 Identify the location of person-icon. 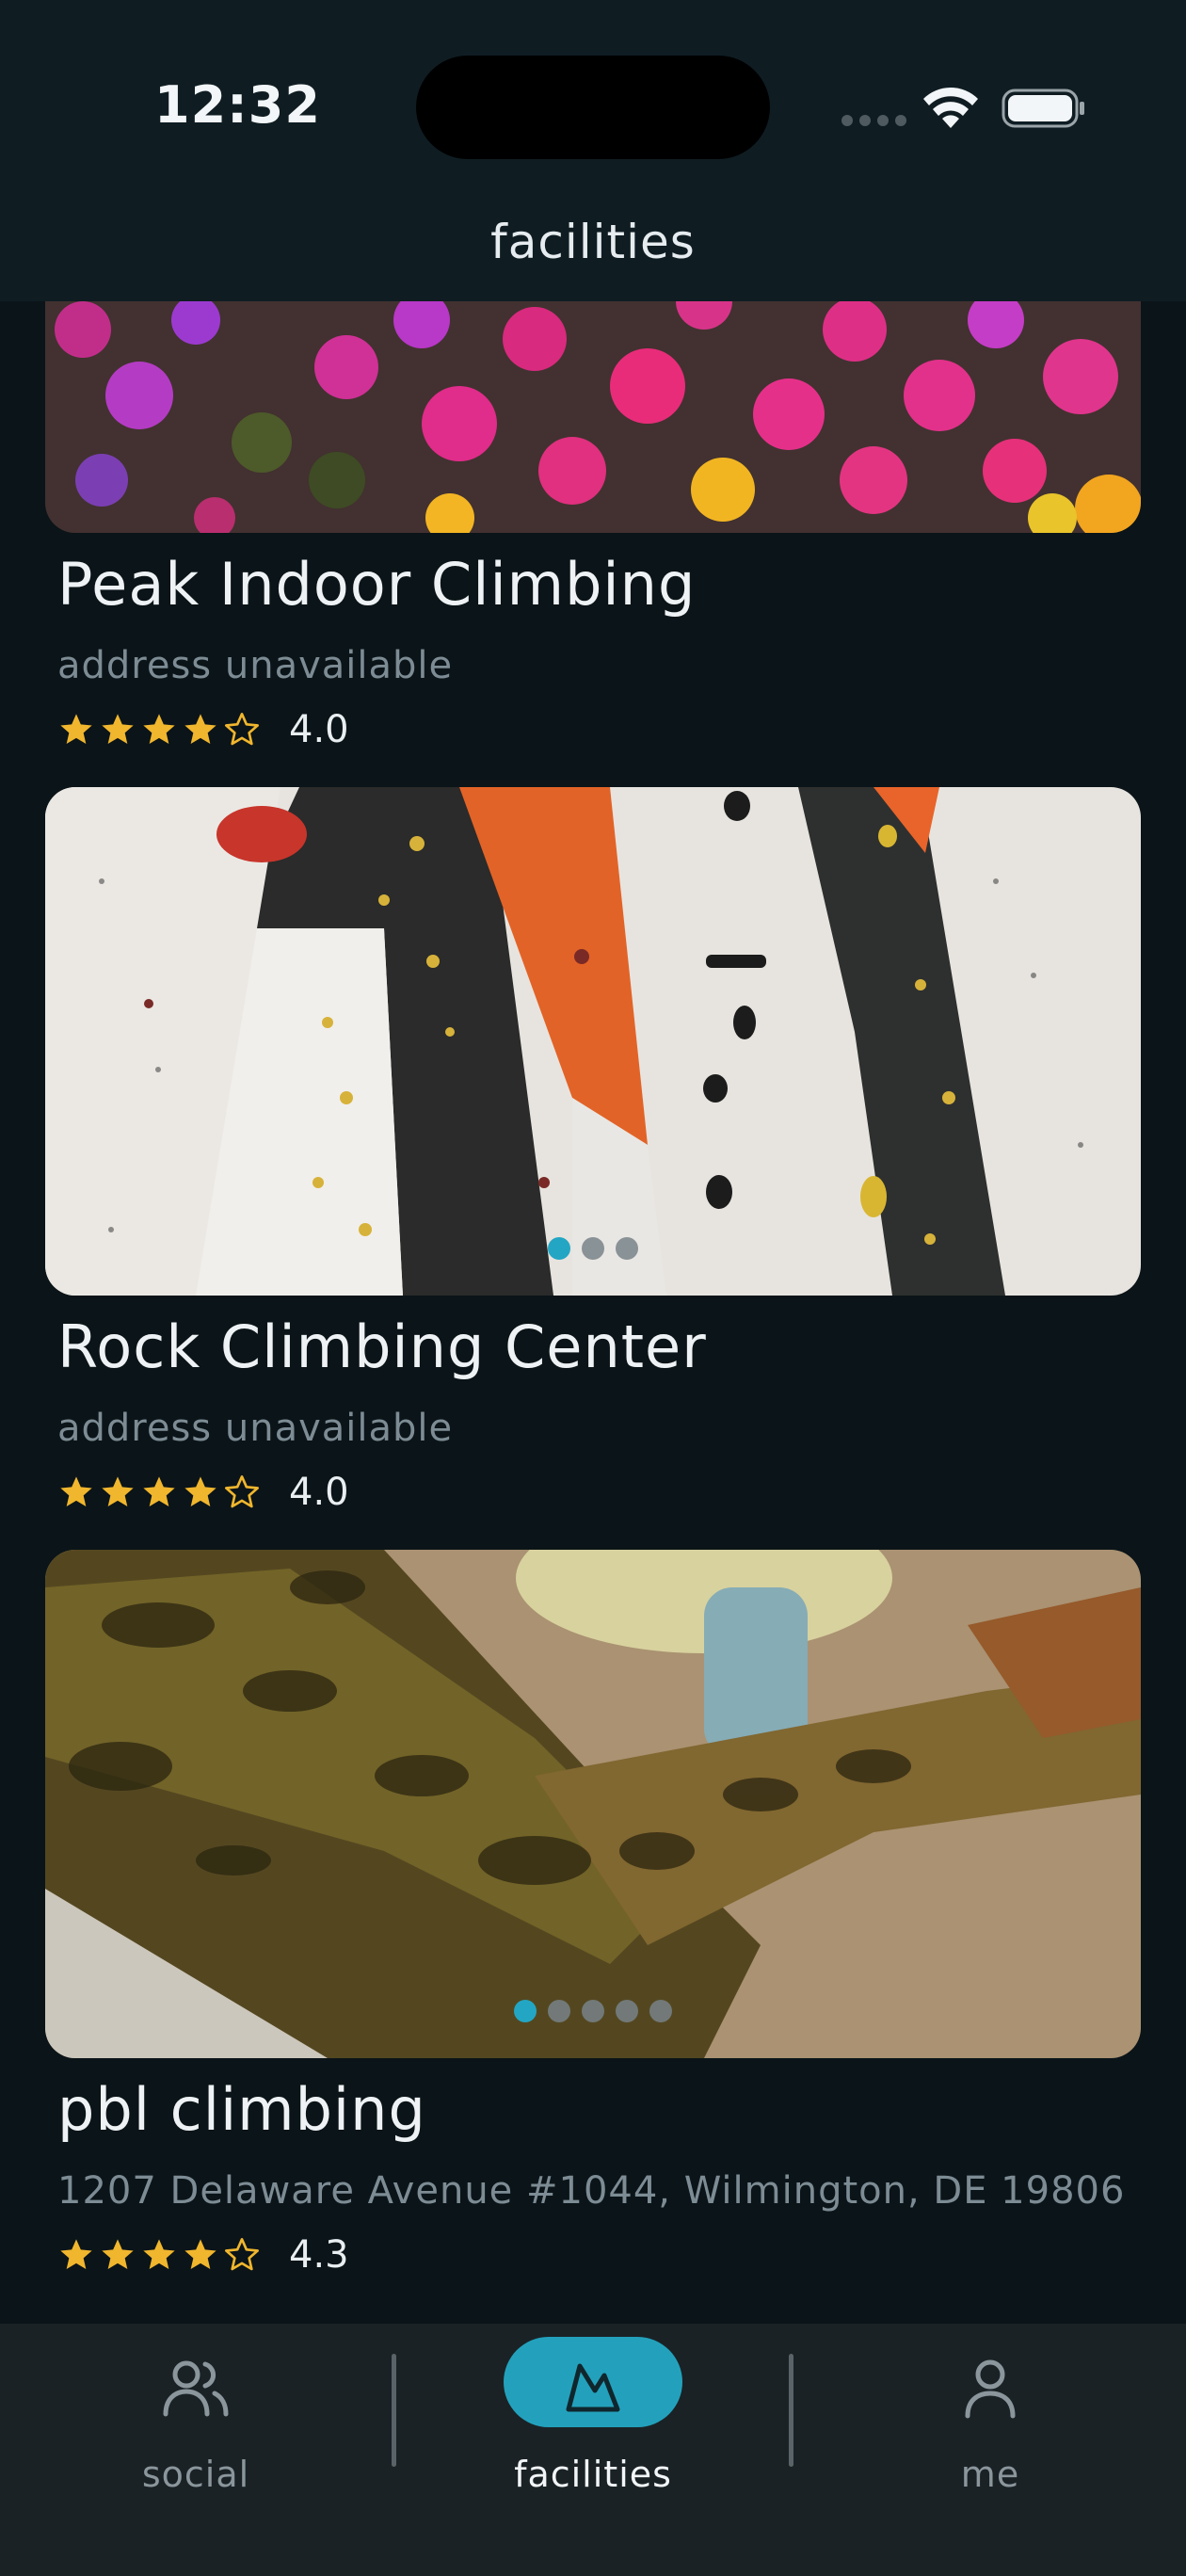
(990, 2389).